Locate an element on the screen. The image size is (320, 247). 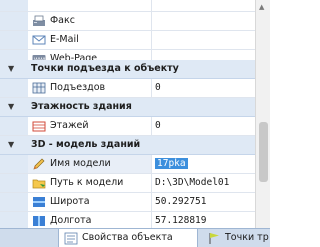
floors-value: 0 is located at coordinates (204, 126).